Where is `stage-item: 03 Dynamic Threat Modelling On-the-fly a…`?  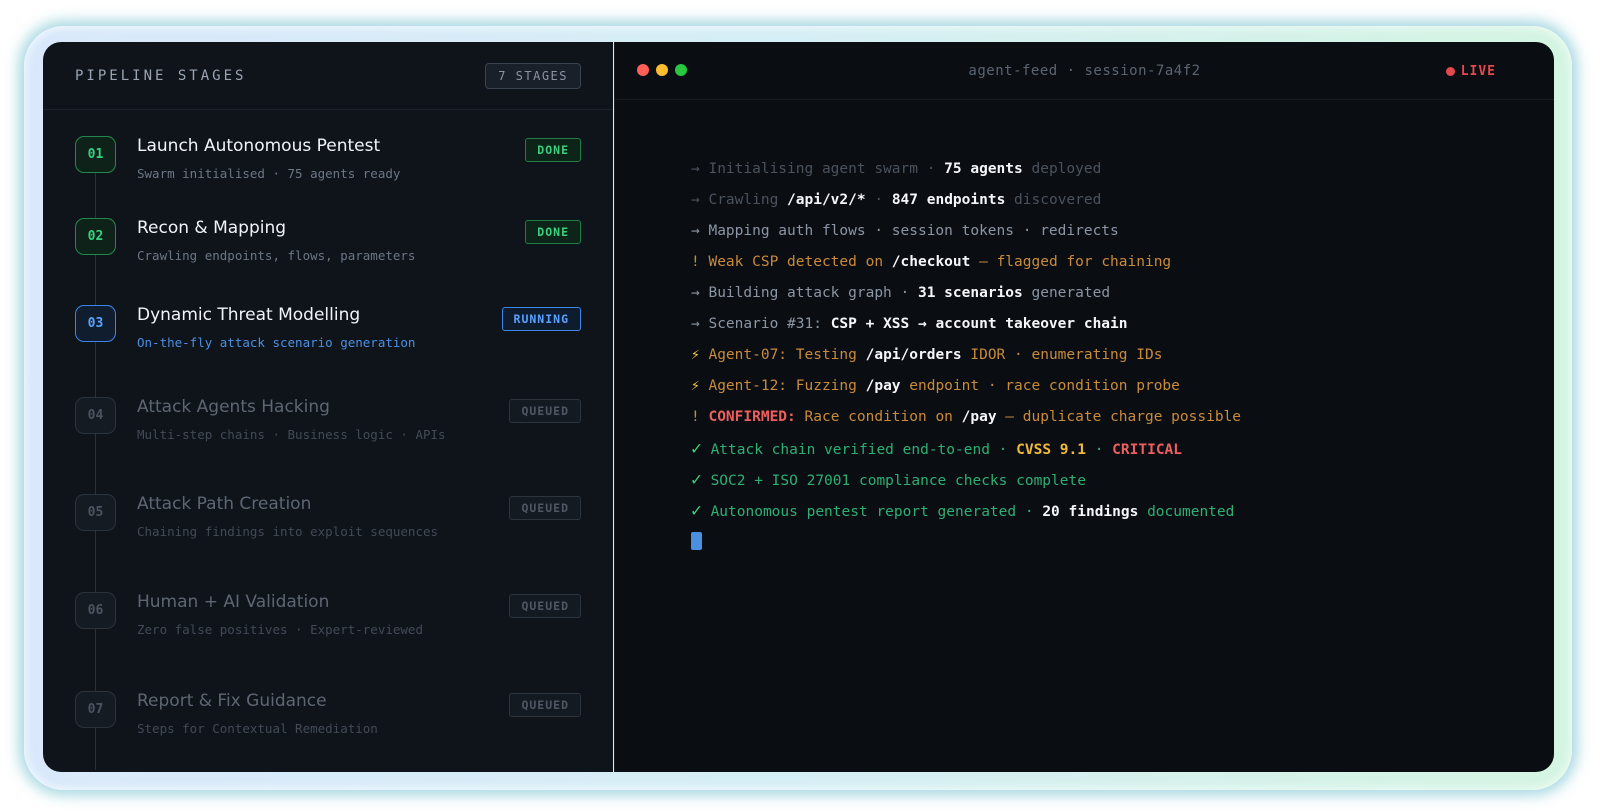 stage-item: 03 Dynamic Threat Modelling On-the-fly a… is located at coordinates (328, 335).